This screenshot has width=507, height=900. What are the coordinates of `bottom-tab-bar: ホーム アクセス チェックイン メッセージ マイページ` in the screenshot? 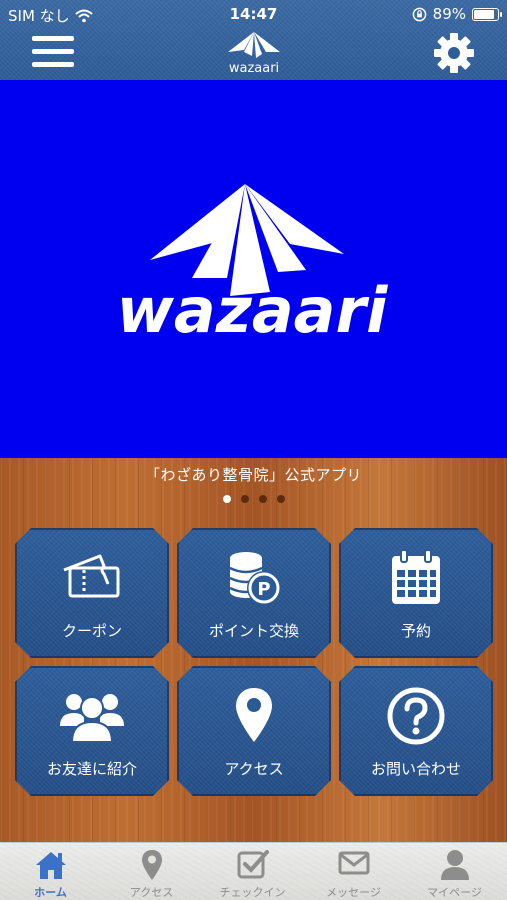 It's located at (253, 871).